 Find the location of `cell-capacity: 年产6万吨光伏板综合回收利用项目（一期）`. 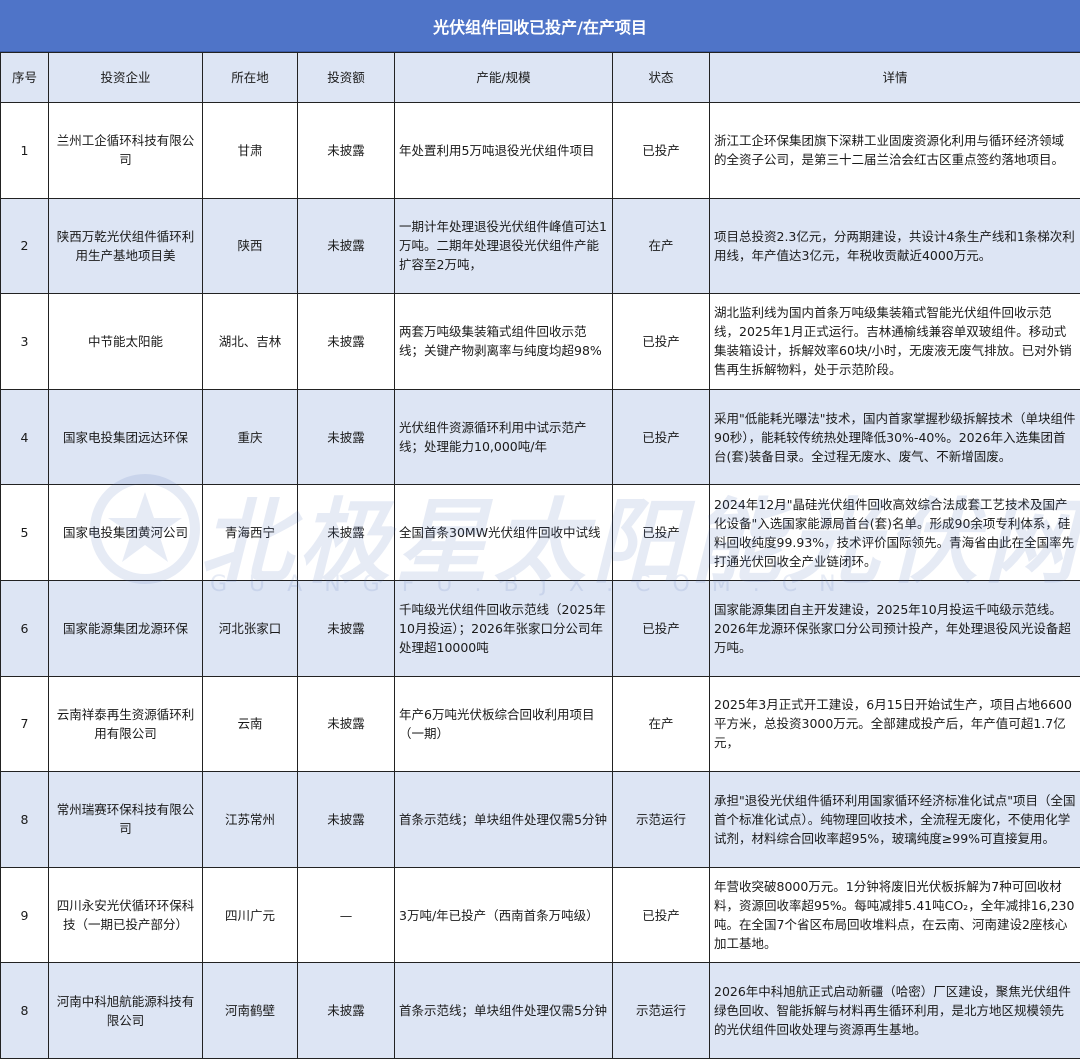

cell-capacity: 年产6万吨光伏板综合回收利用项目（一期） is located at coordinates (504, 724).